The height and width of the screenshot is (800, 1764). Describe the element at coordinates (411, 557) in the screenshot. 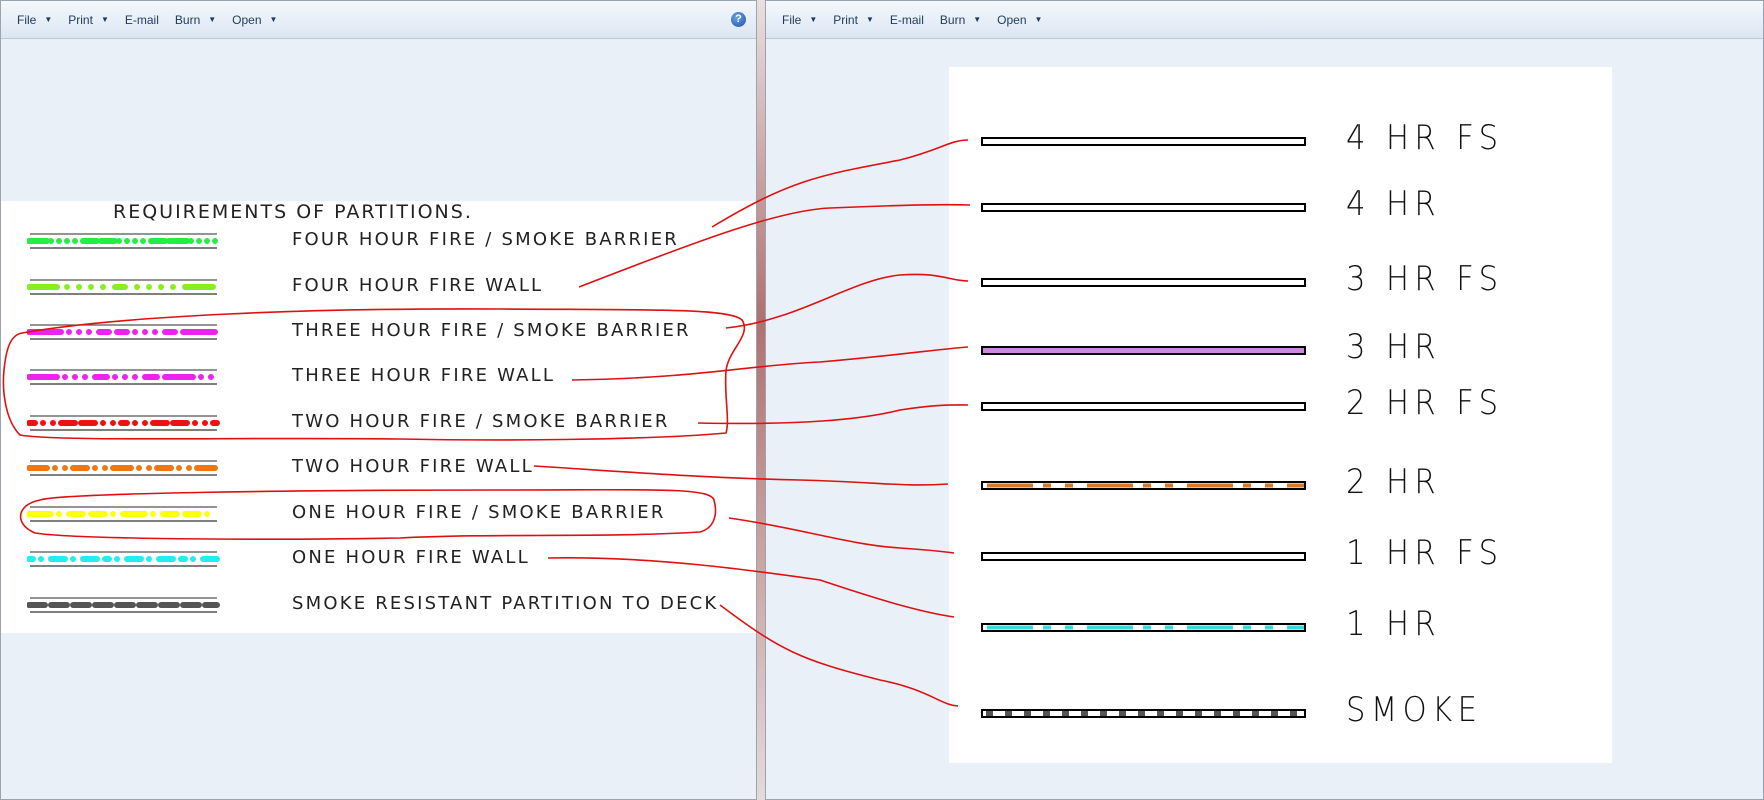

I see `legend-label: ONE HOUR FIRE WALL` at that location.